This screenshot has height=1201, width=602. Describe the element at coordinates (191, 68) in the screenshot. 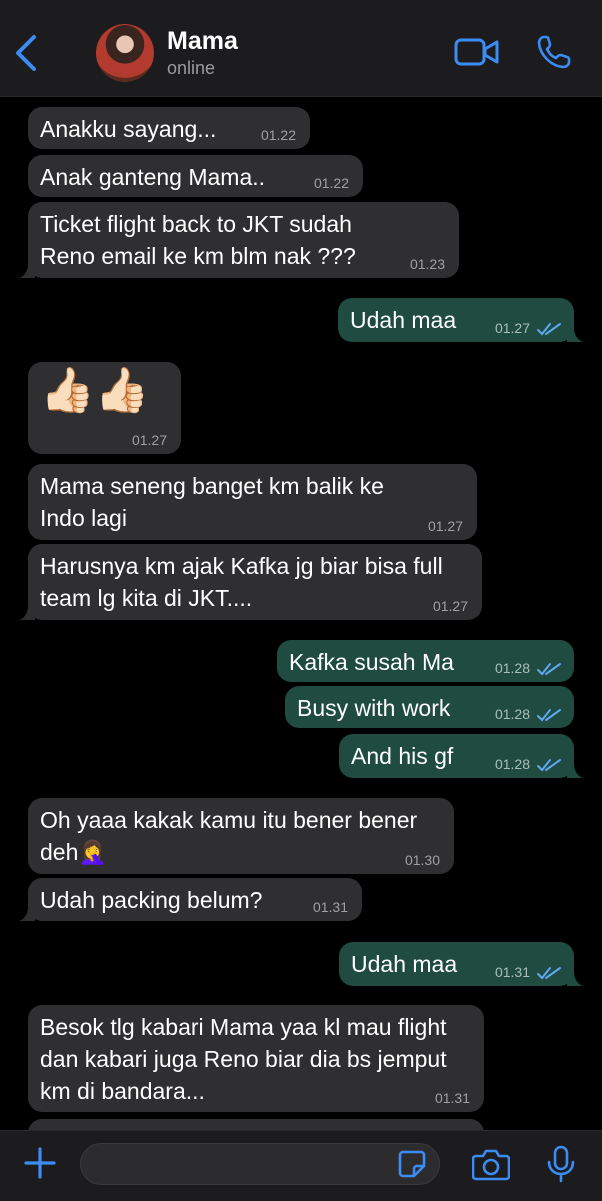

I see `contact-status: online` at that location.